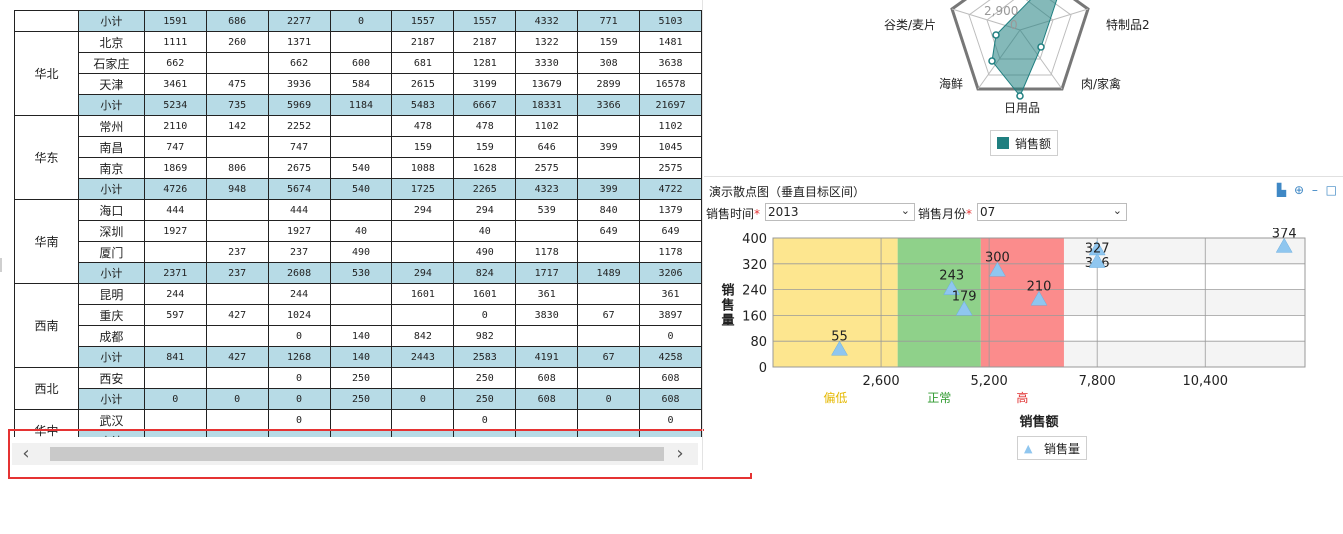 The width and height of the screenshot is (1343, 534). Describe the element at coordinates (485, 63) in the screenshot. I see `table-cell: 1281` at that location.